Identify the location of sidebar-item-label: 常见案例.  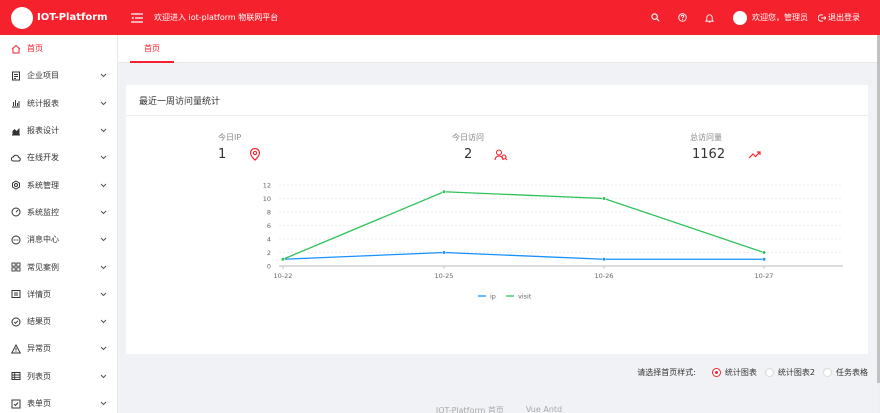
(43, 267).